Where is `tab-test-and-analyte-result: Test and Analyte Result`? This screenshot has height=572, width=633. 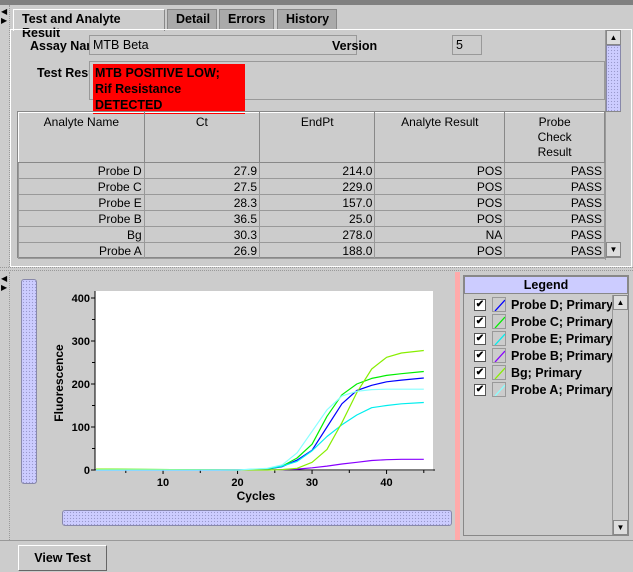
tab-test-and-analyte-result: Test and Analyte Result is located at coordinates (89, 24).